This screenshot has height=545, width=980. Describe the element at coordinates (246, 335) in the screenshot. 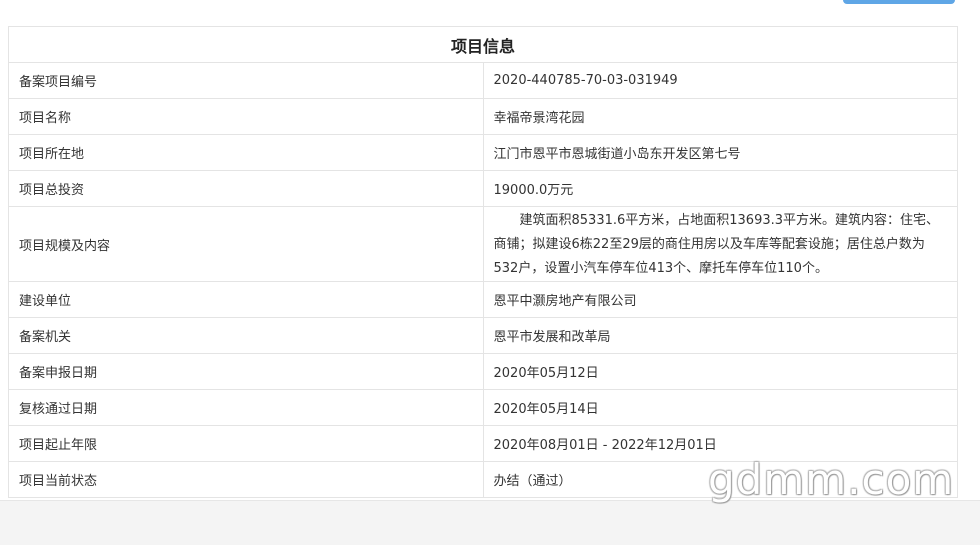

I see `row-label-filing-authority: 备案机关` at that location.